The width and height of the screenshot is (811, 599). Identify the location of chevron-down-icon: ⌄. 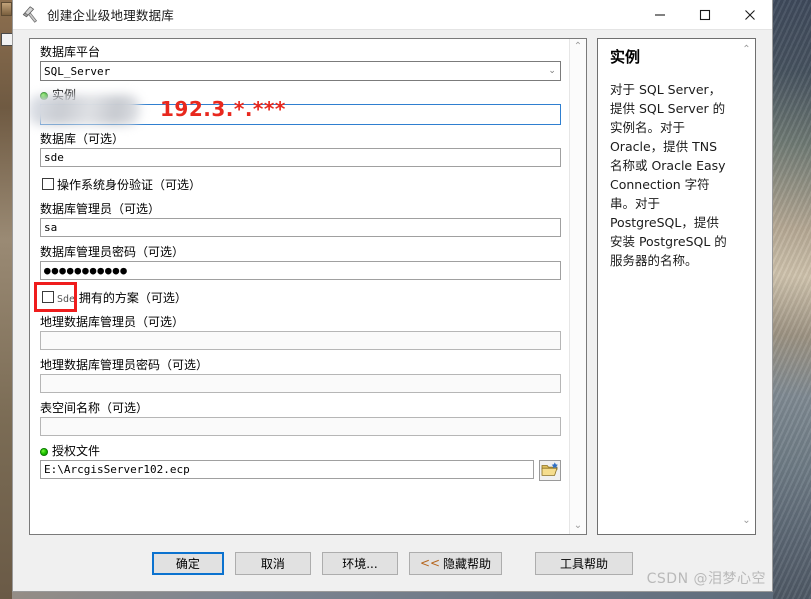
(552, 71).